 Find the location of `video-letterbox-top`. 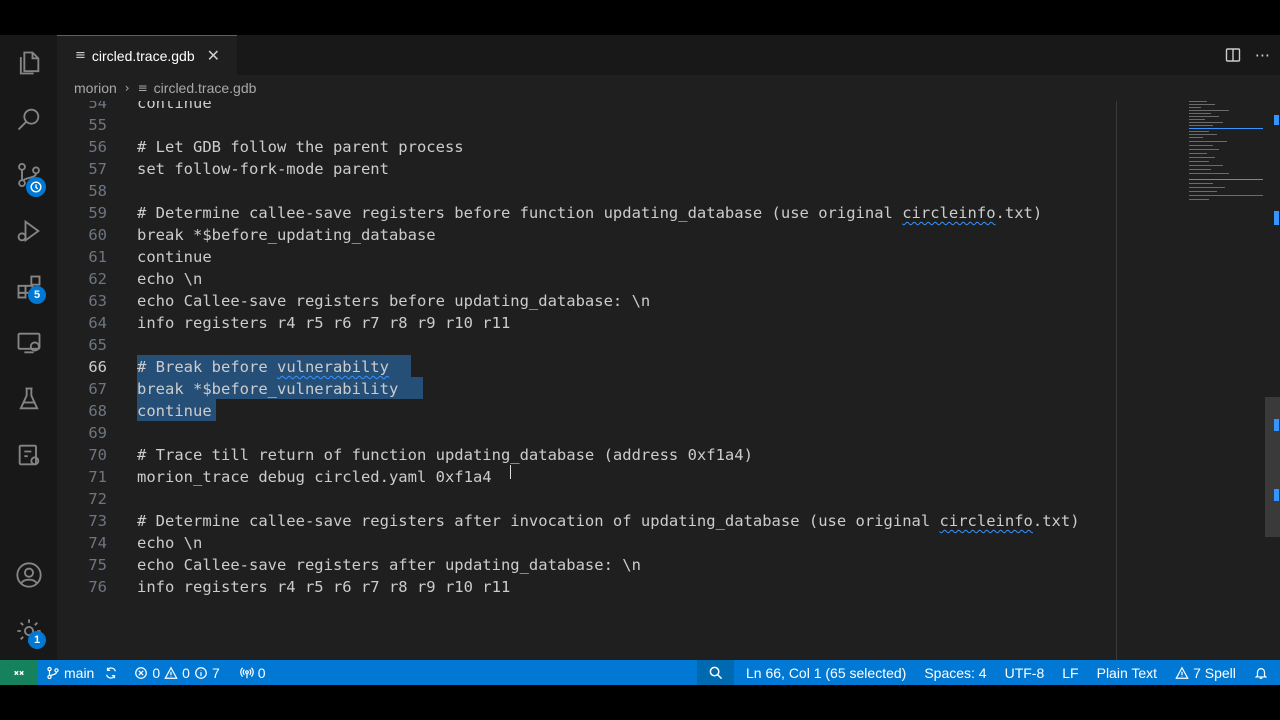

video-letterbox-top is located at coordinates (640, 17).